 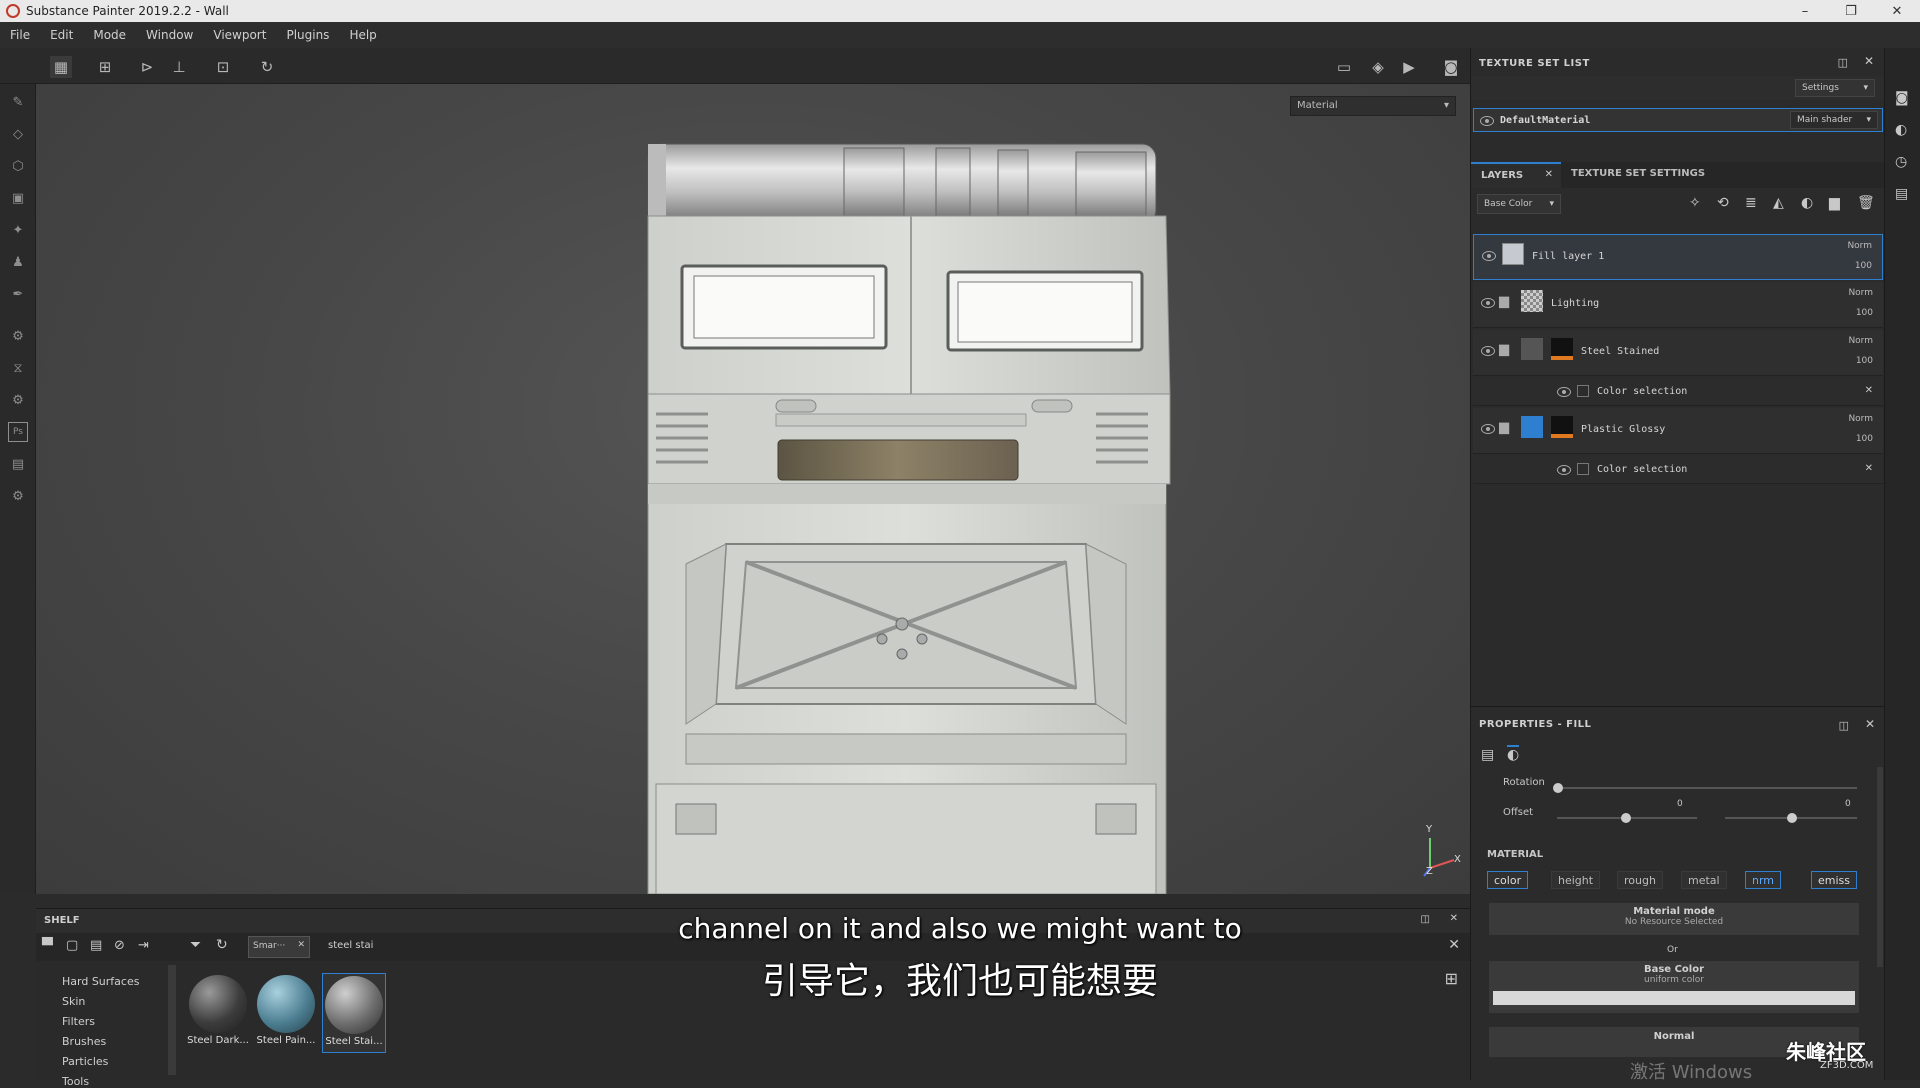 I want to click on add-effect-icon: ⟲, so click(x=1723, y=203).